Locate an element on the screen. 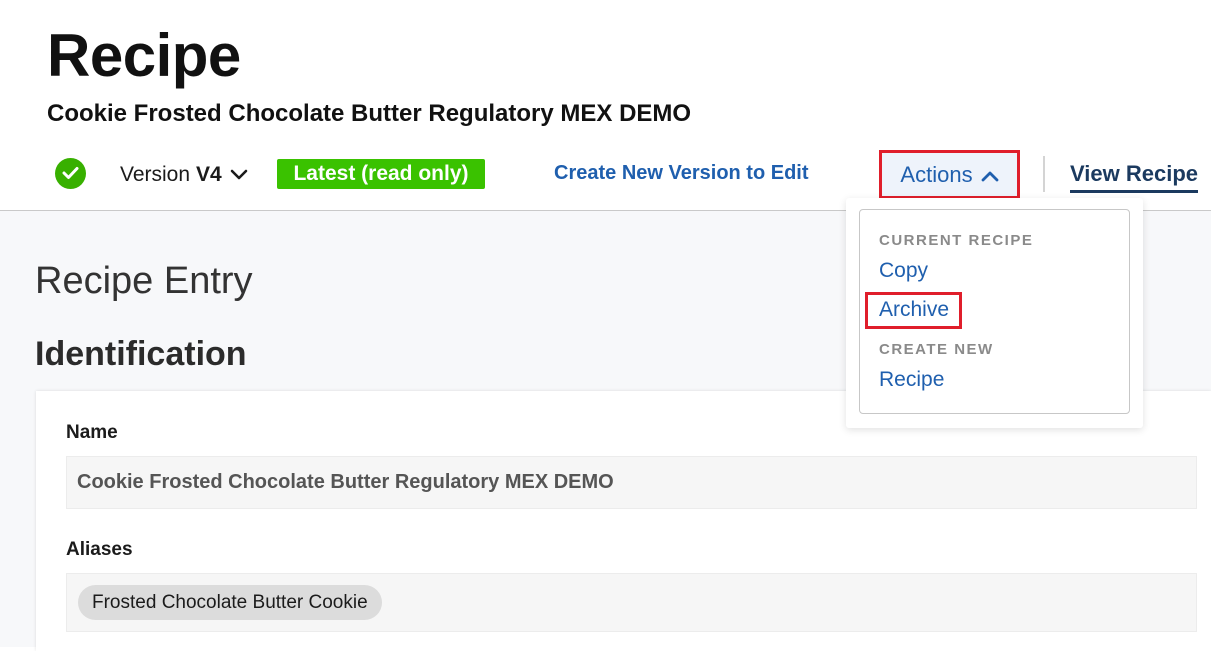 This screenshot has width=1211, height=651. aliases-field: Frosted Chocolate Butter Cookie is located at coordinates (631, 602).